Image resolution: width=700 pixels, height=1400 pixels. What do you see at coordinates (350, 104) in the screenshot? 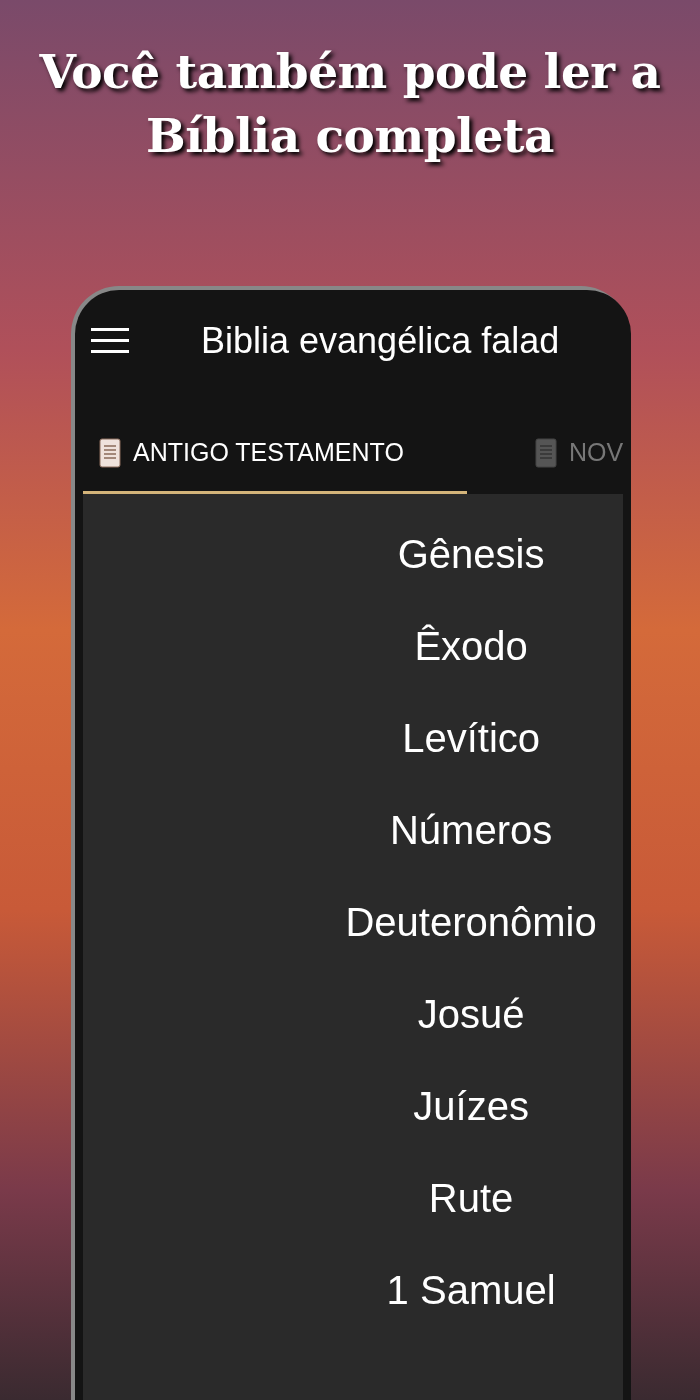
I see `headline: Você também pode ler a Bíblia completa` at bounding box center [350, 104].